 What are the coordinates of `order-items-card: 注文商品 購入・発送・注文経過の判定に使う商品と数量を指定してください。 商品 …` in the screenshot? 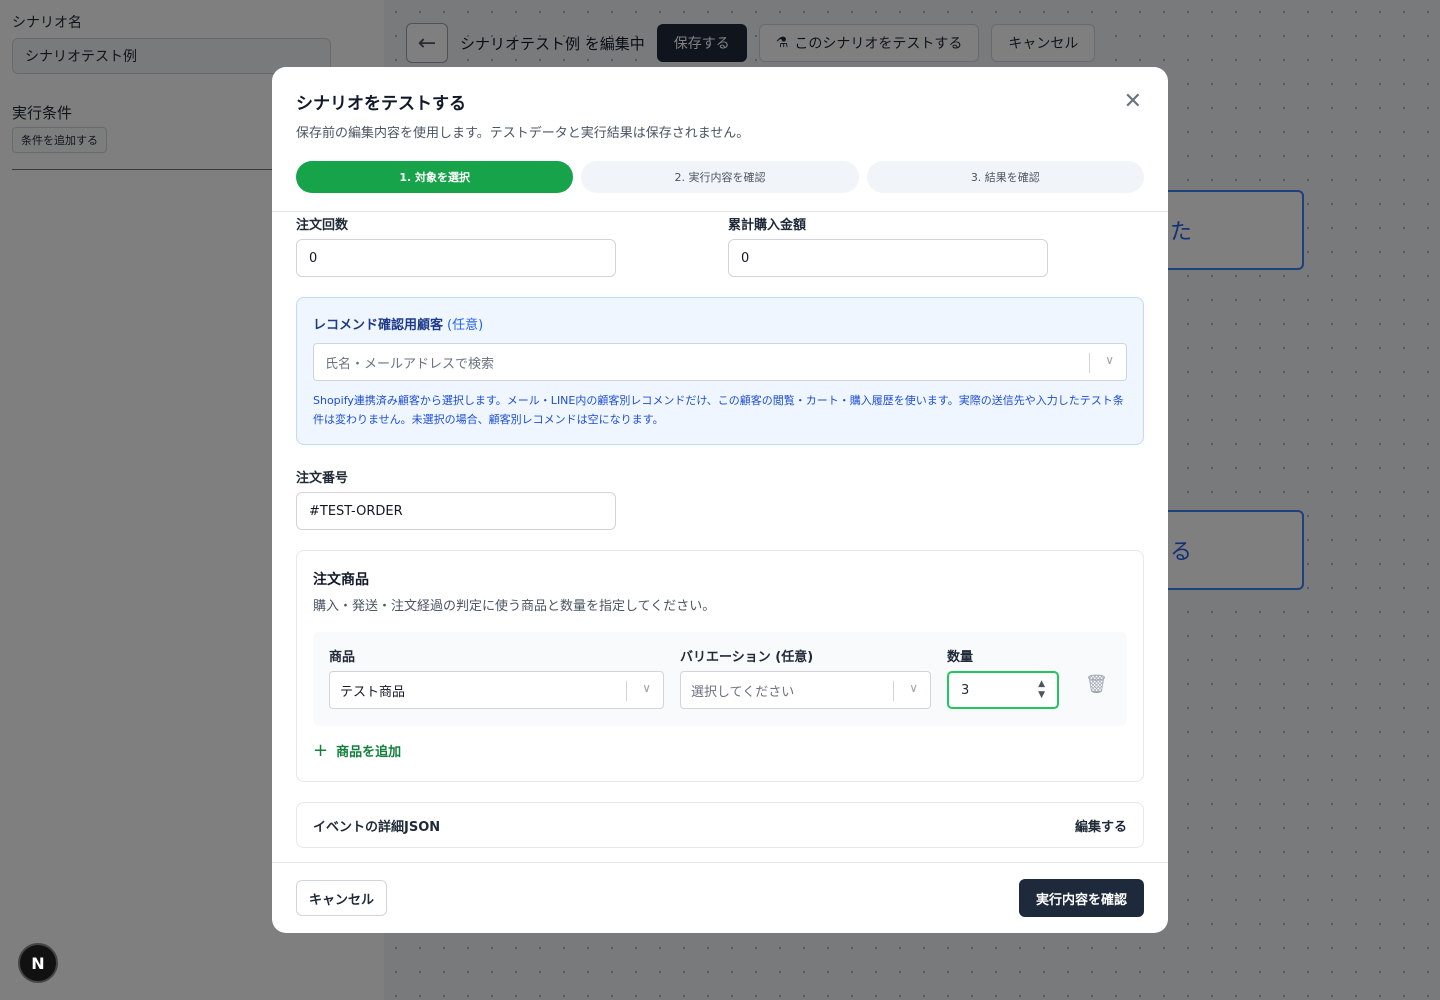 It's located at (720, 666).